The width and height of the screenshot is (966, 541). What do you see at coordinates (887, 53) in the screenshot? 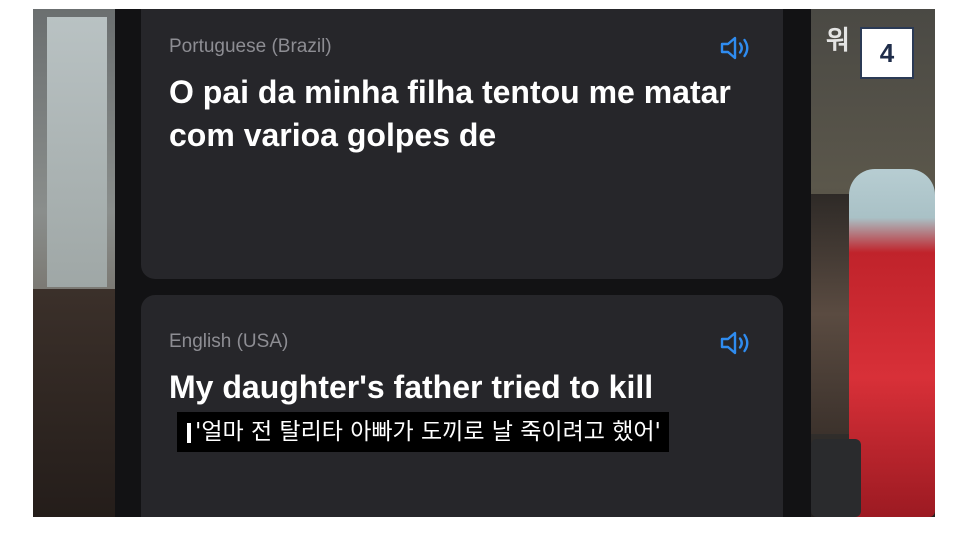
I see `number-badge: 4` at bounding box center [887, 53].